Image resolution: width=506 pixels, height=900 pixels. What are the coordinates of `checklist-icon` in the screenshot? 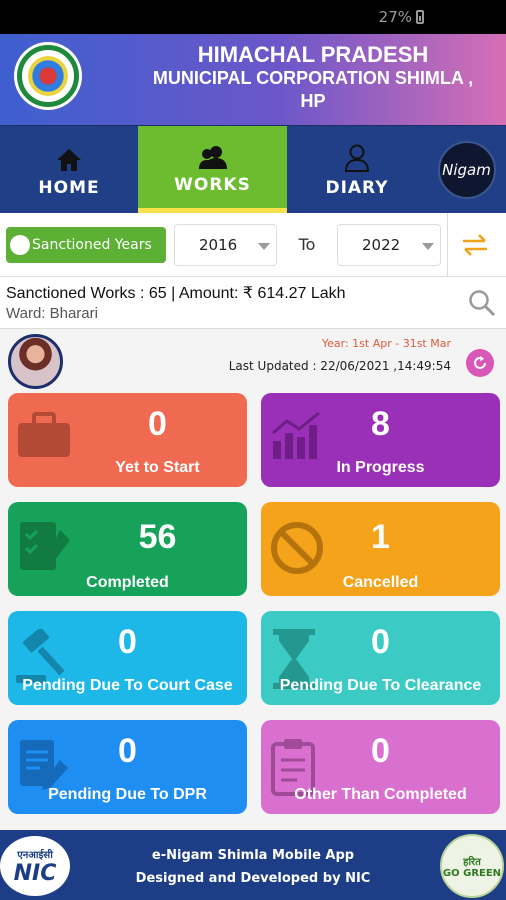 It's located at (45, 546).